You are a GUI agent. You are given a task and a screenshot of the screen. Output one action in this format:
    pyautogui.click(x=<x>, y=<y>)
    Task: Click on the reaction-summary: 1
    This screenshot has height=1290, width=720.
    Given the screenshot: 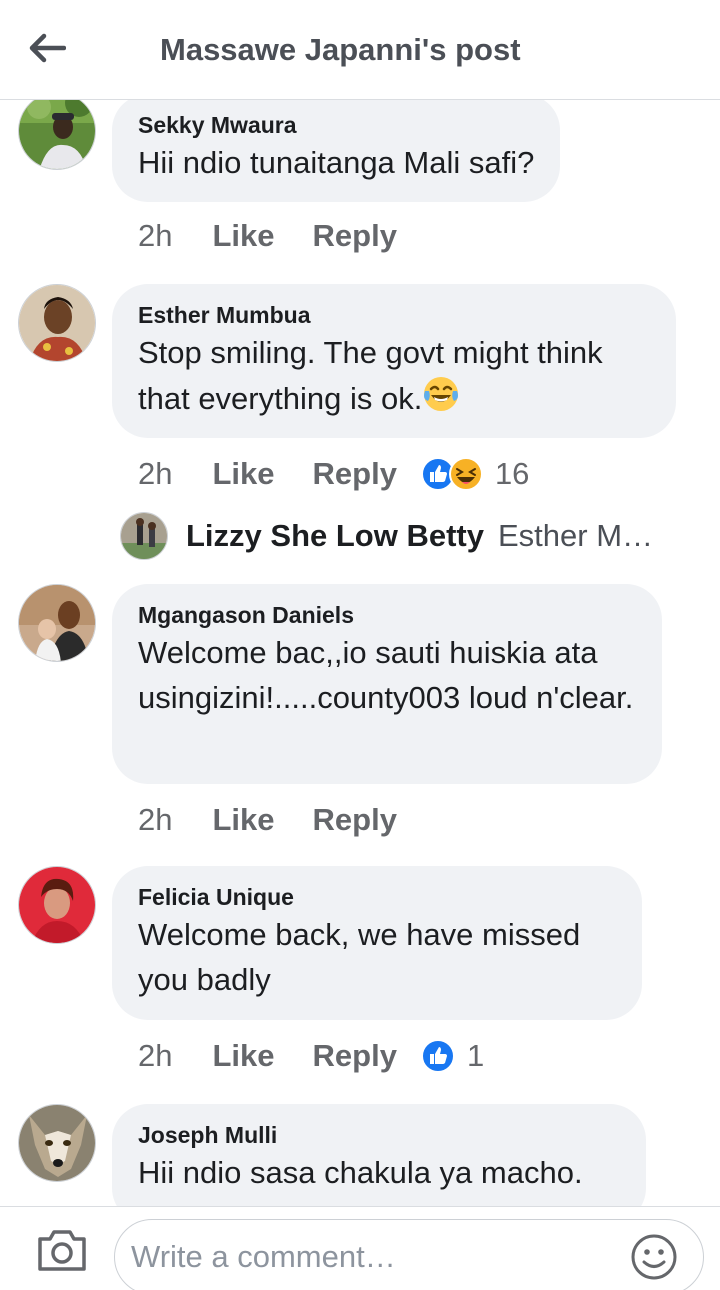 What is the action you would take?
    pyautogui.click(x=452, y=1056)
    